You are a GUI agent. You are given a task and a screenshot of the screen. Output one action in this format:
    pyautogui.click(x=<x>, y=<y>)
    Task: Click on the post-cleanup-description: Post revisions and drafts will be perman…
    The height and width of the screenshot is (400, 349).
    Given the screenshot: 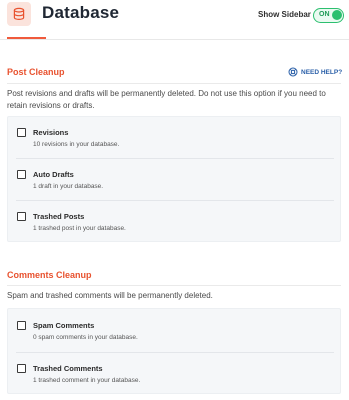 What is the action you would take?
    pyautogui.click(x=166, y=99)
    